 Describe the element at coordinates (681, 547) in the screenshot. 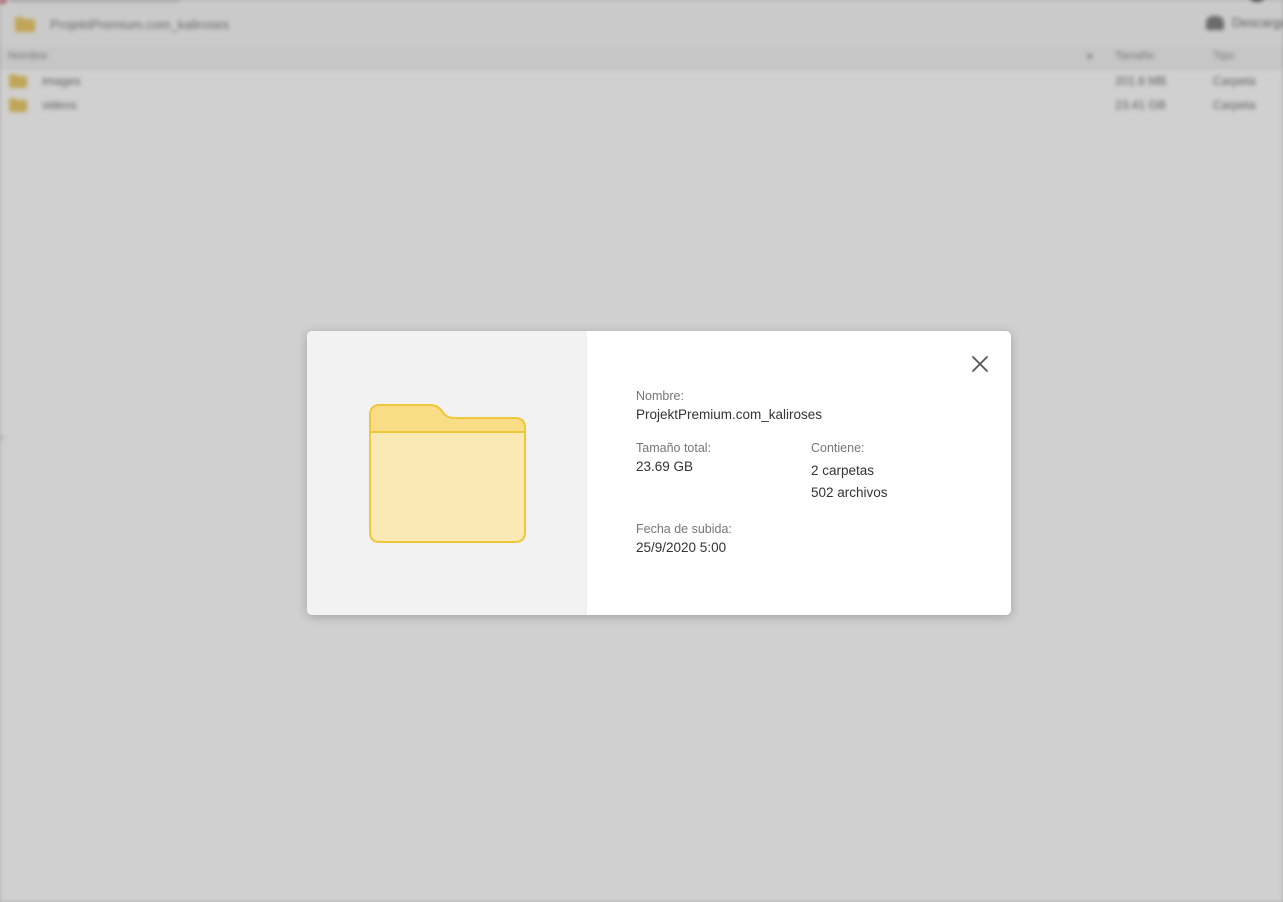

I see `upload-date-value: 25/9/2020 5:00` at that location.